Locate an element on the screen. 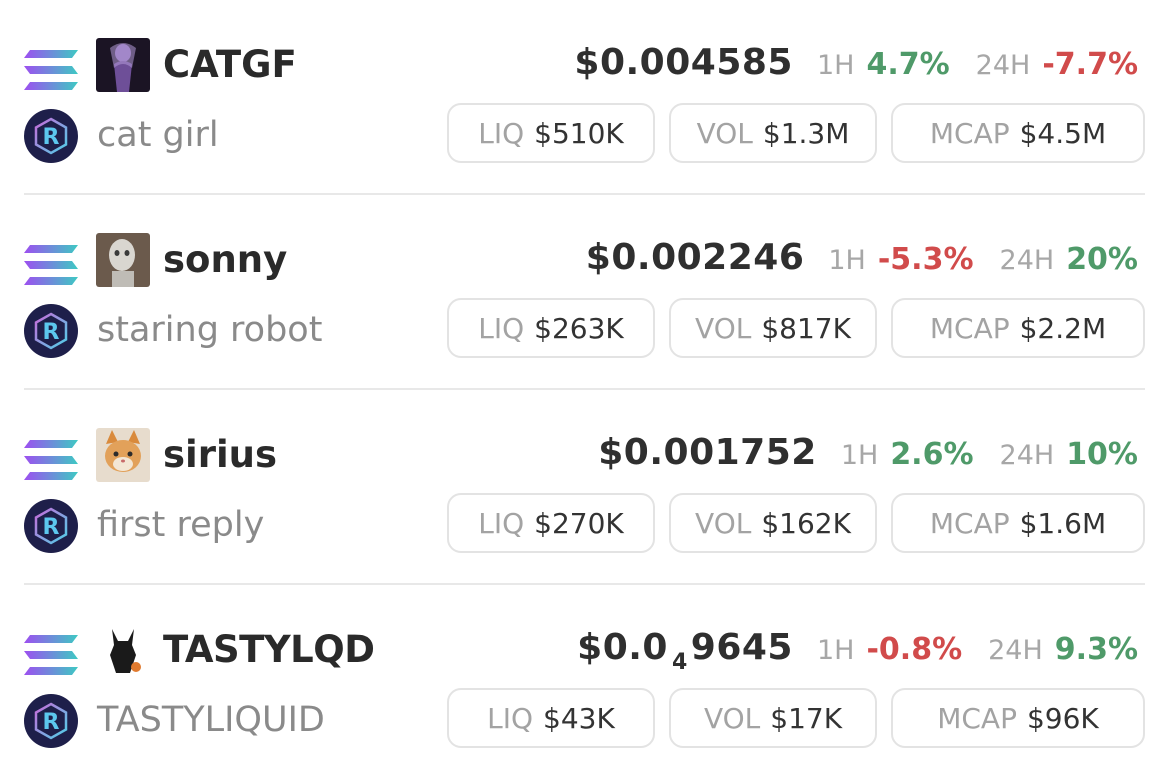 This screenshot has height=780, width=1169. stats-pills: LIQ $270K VOL $162K MCAP $1.6M is located at coordinates (796, 523).